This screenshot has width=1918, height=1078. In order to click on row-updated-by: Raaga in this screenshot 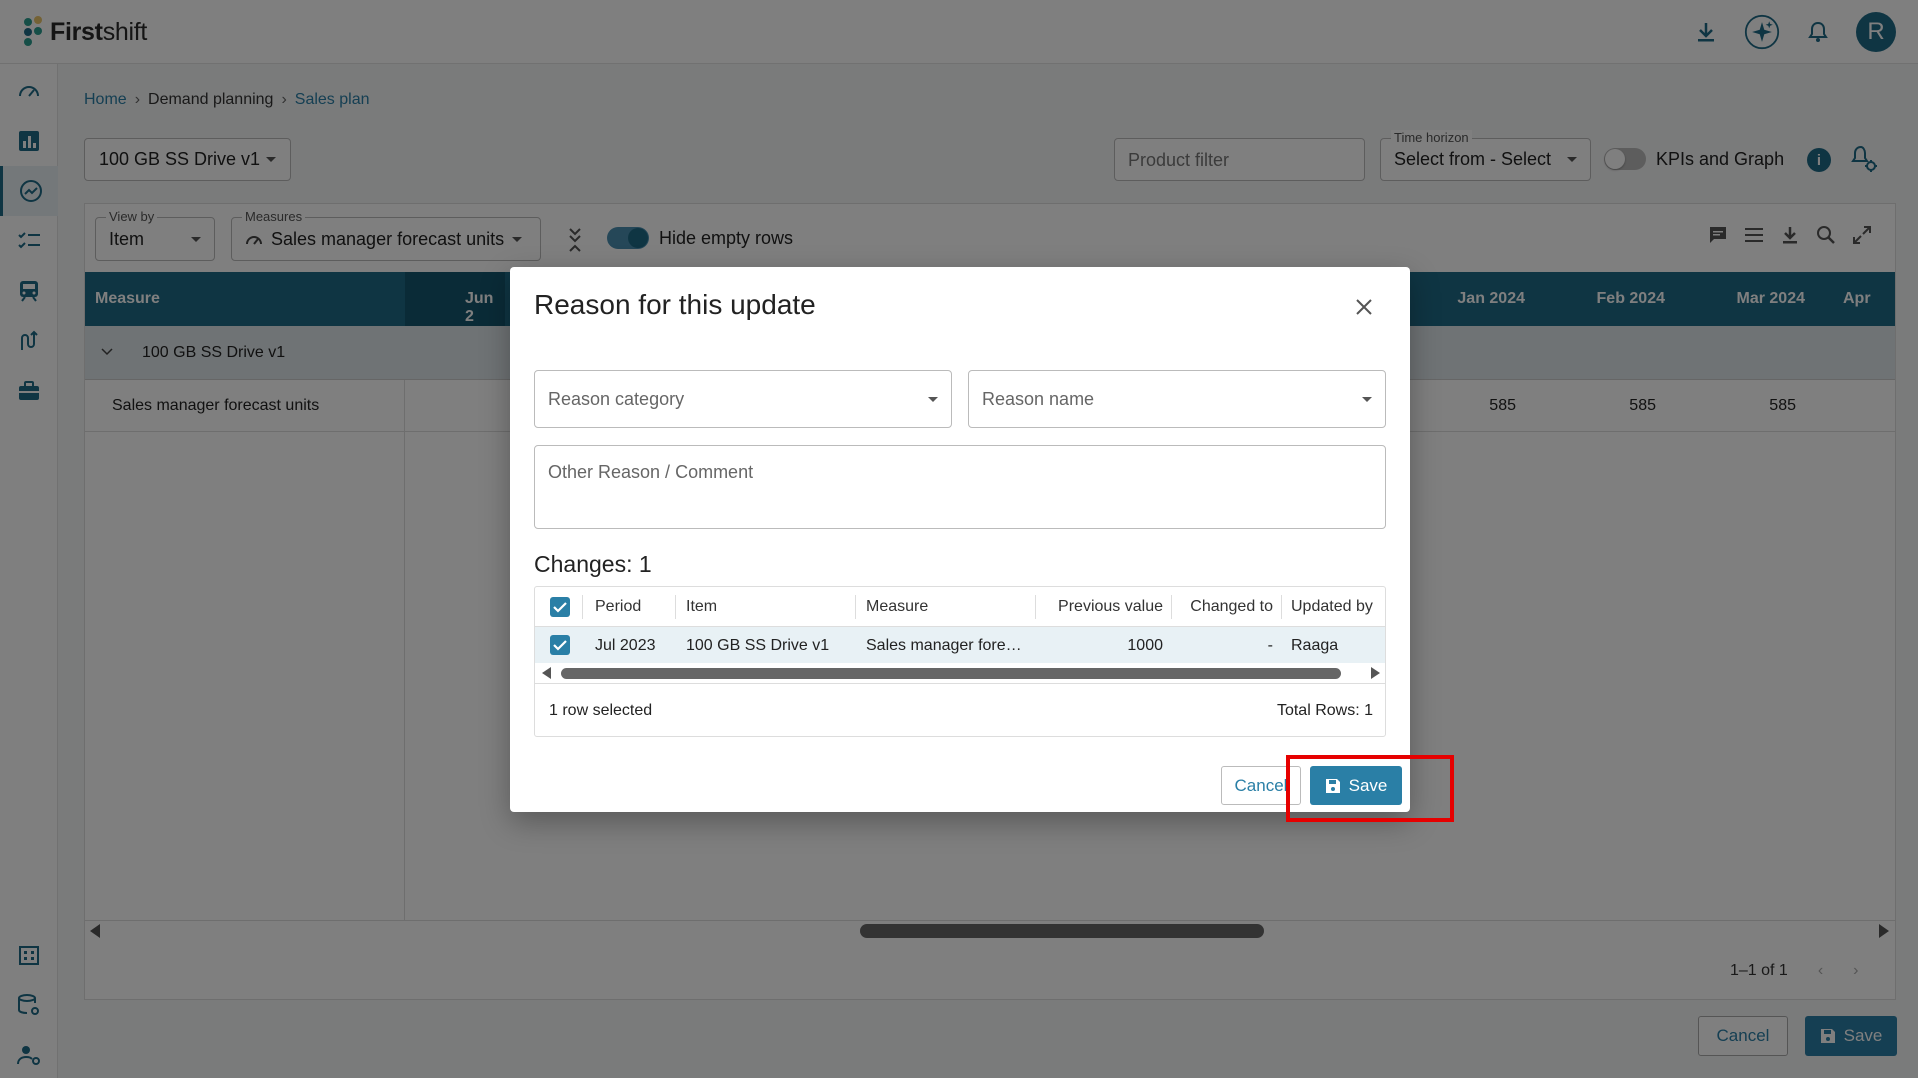, I will do `click(1315, 645)`.